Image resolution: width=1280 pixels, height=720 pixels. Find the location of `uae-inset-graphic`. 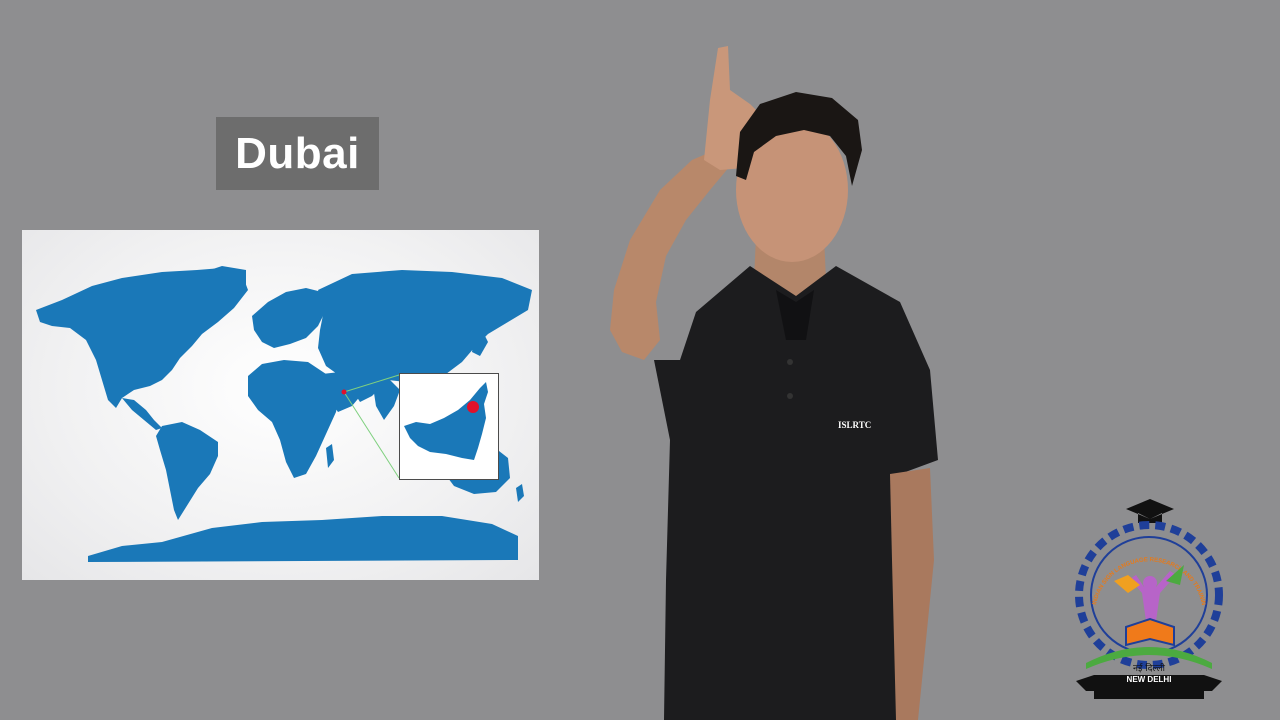

uae-inset-graphic is located at coordinates (446, 421).